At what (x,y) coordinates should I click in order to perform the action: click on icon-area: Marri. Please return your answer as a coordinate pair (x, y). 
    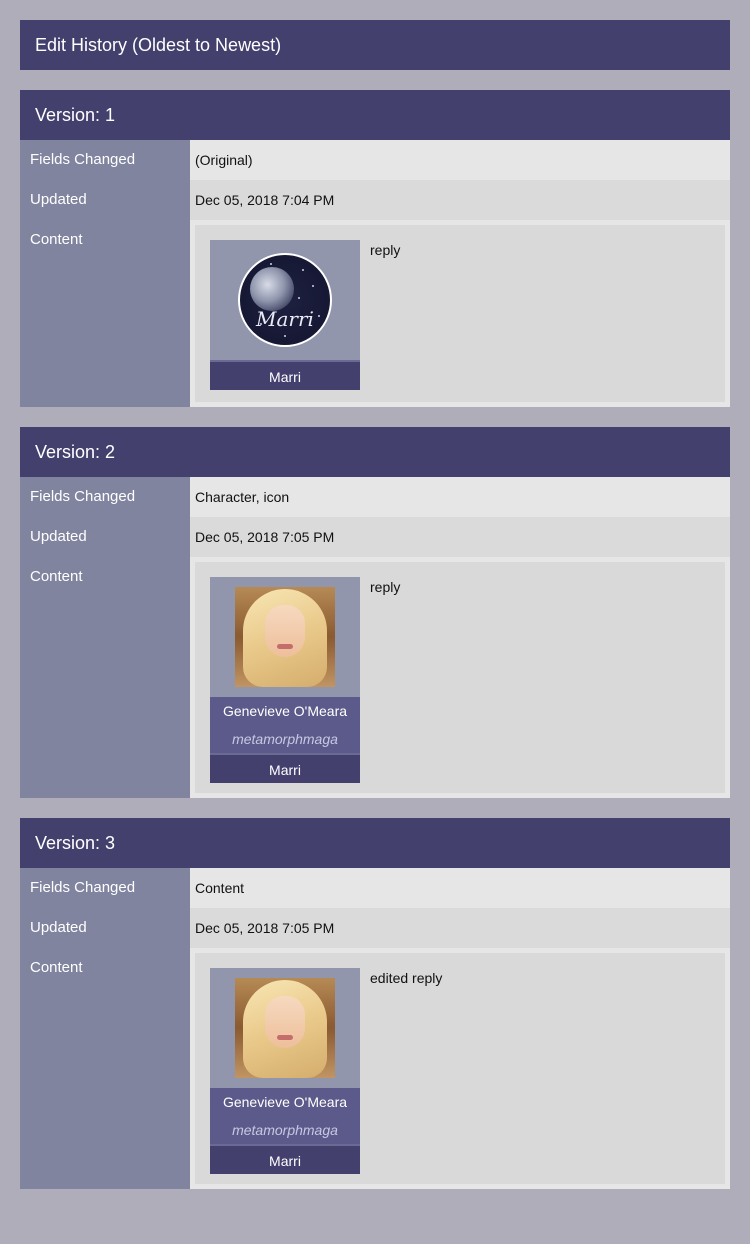
    Looking at the image, I should click on (285, 300).